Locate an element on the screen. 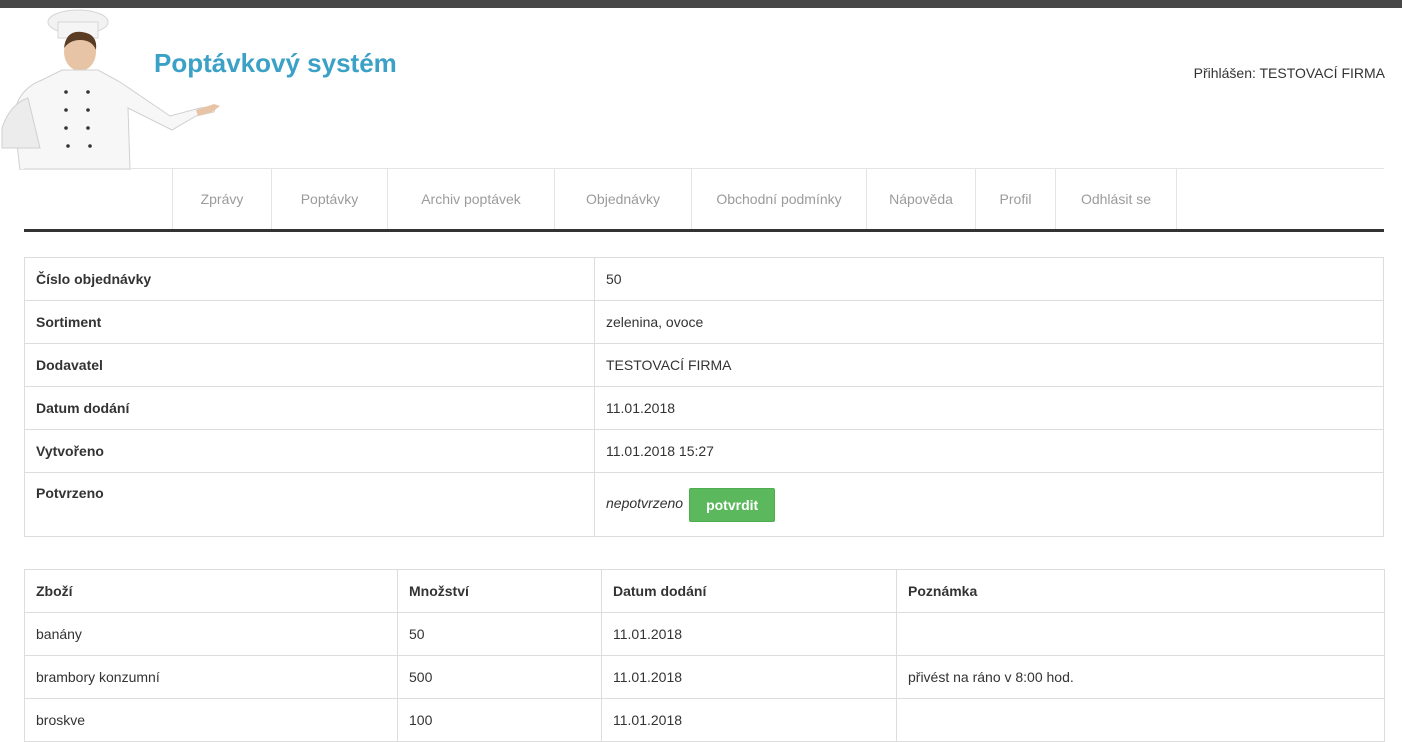 The image size is (1402, 742). table-row: Číslo objednávky 50 is located at coordinates (704, 279).